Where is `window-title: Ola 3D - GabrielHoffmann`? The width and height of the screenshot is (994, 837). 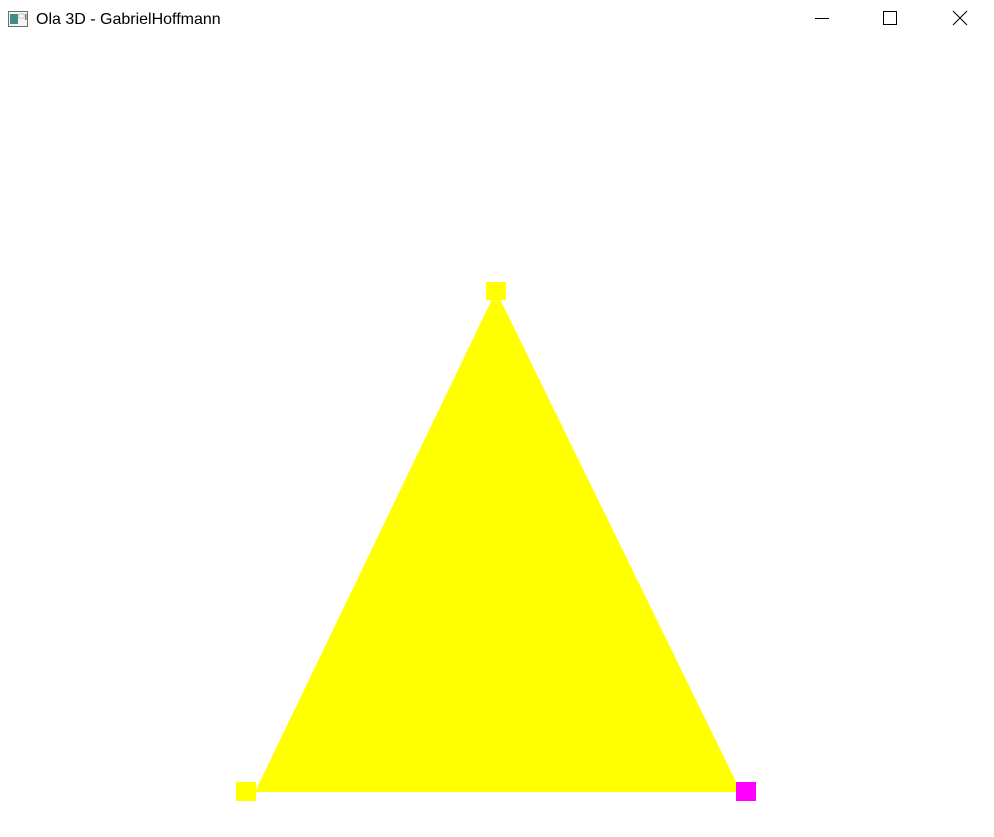
window-title: Ola 3D - GabrielHoffmann is located at coordinates (128, 19).